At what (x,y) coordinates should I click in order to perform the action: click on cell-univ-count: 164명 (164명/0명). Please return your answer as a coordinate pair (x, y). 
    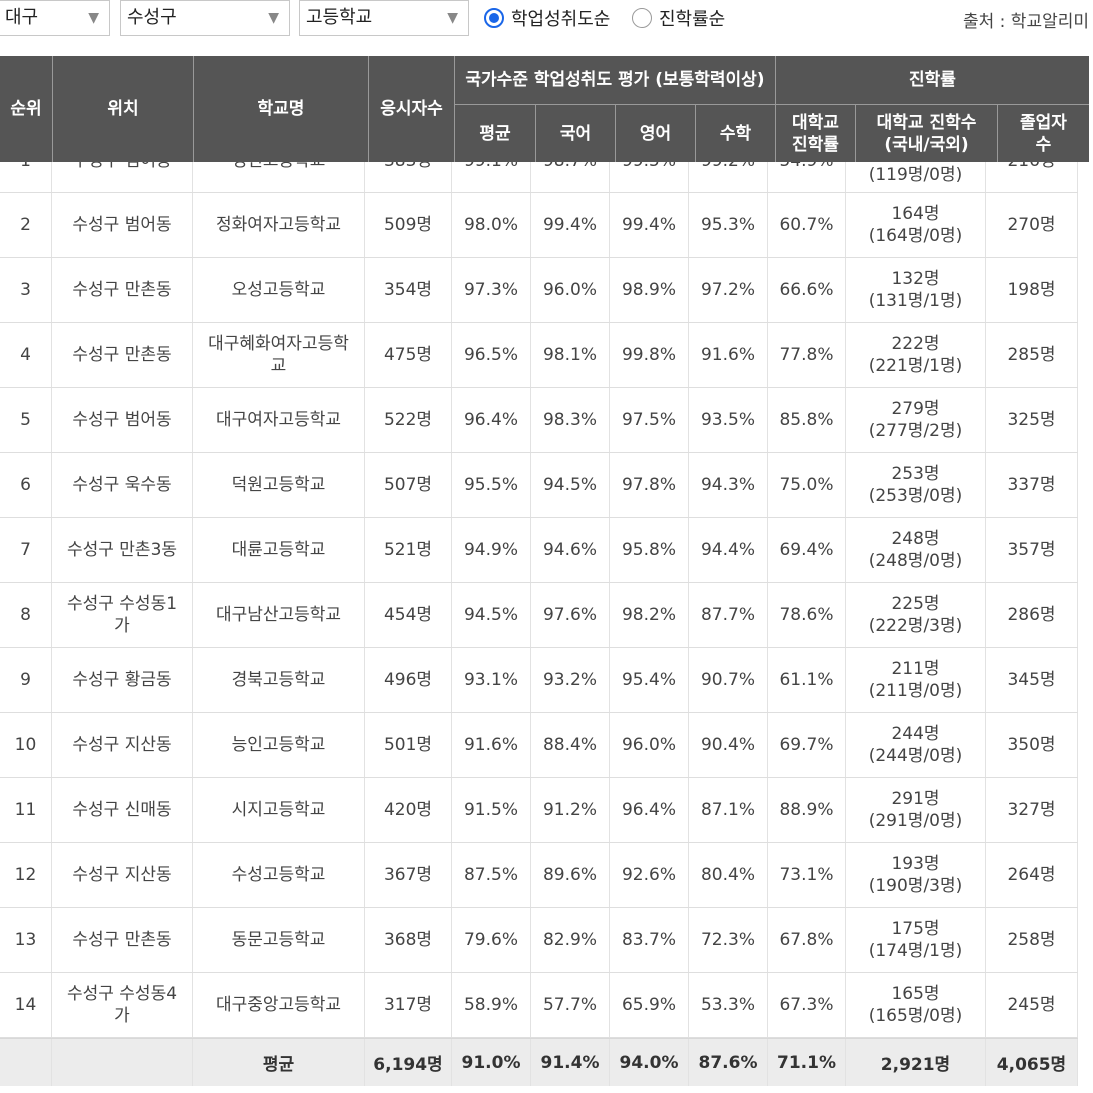
    Looking at the image, I should click on (916, 225).